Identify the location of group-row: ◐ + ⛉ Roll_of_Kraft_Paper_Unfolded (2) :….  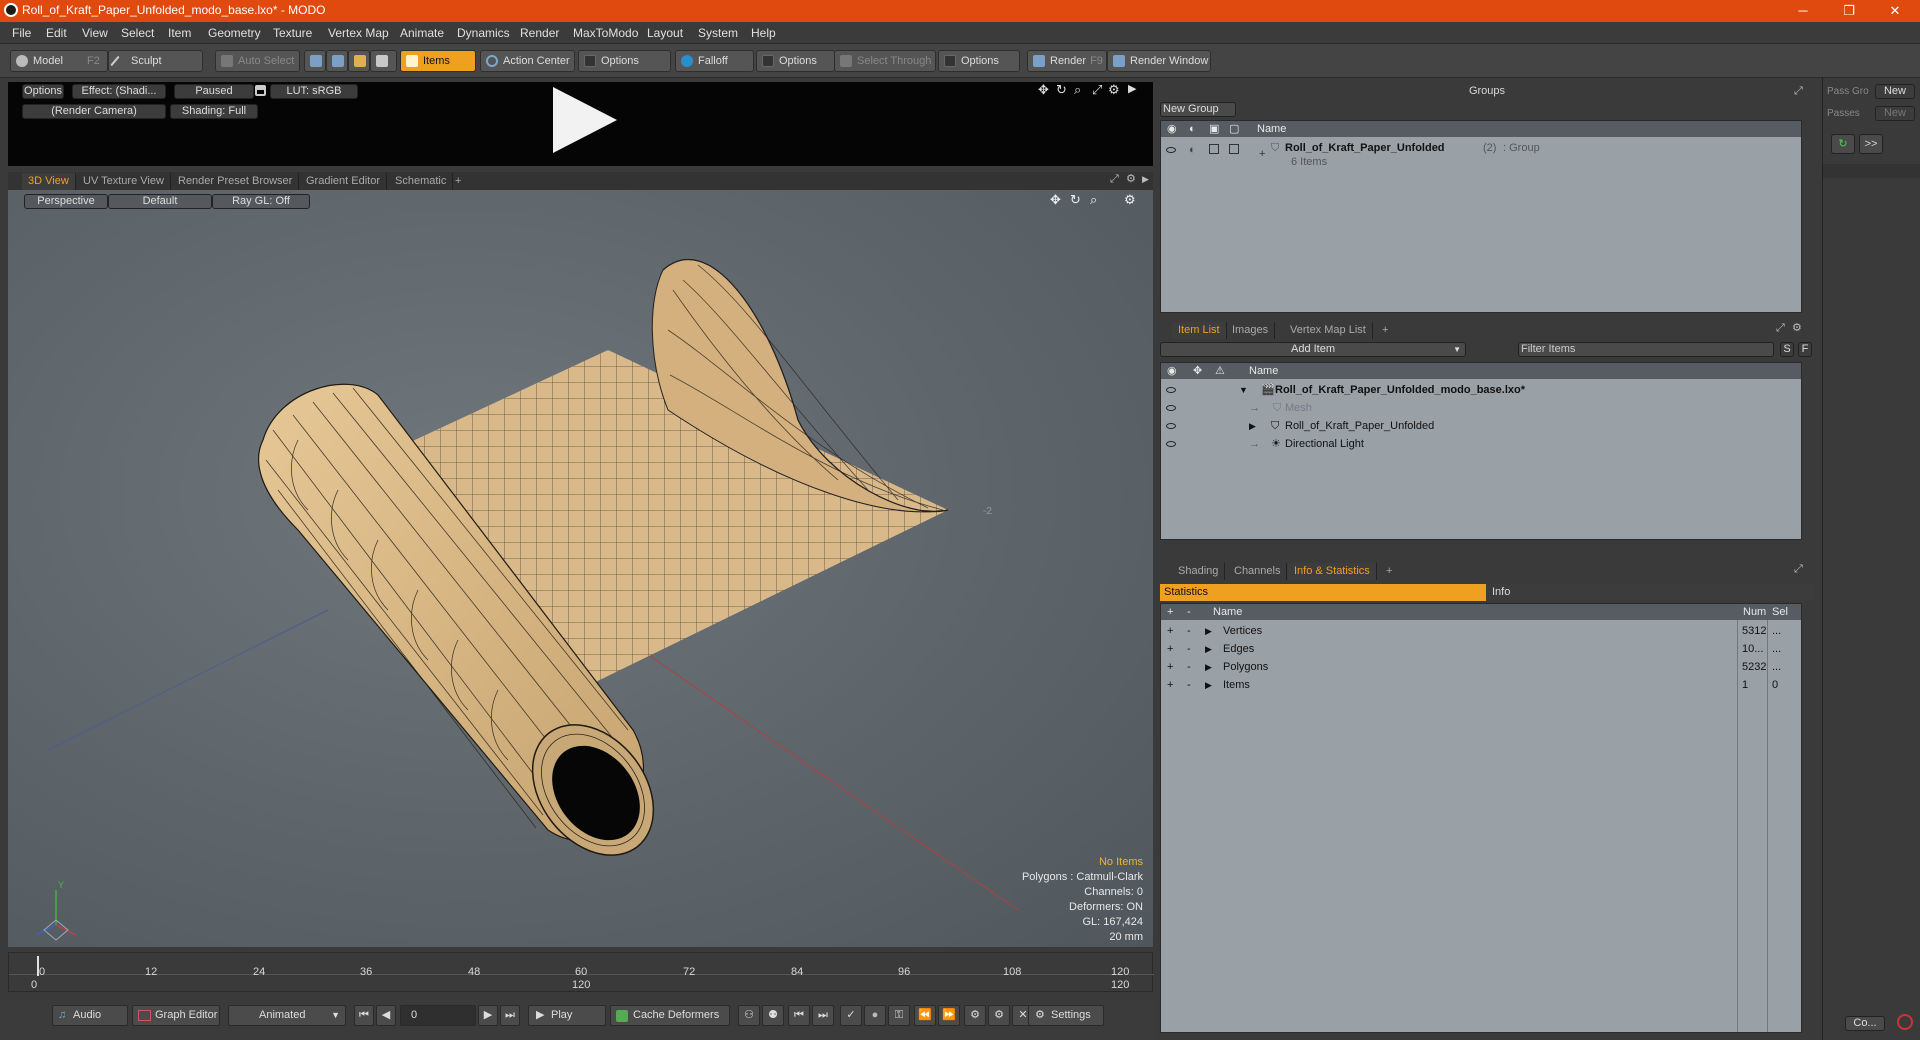
(1481, 154).